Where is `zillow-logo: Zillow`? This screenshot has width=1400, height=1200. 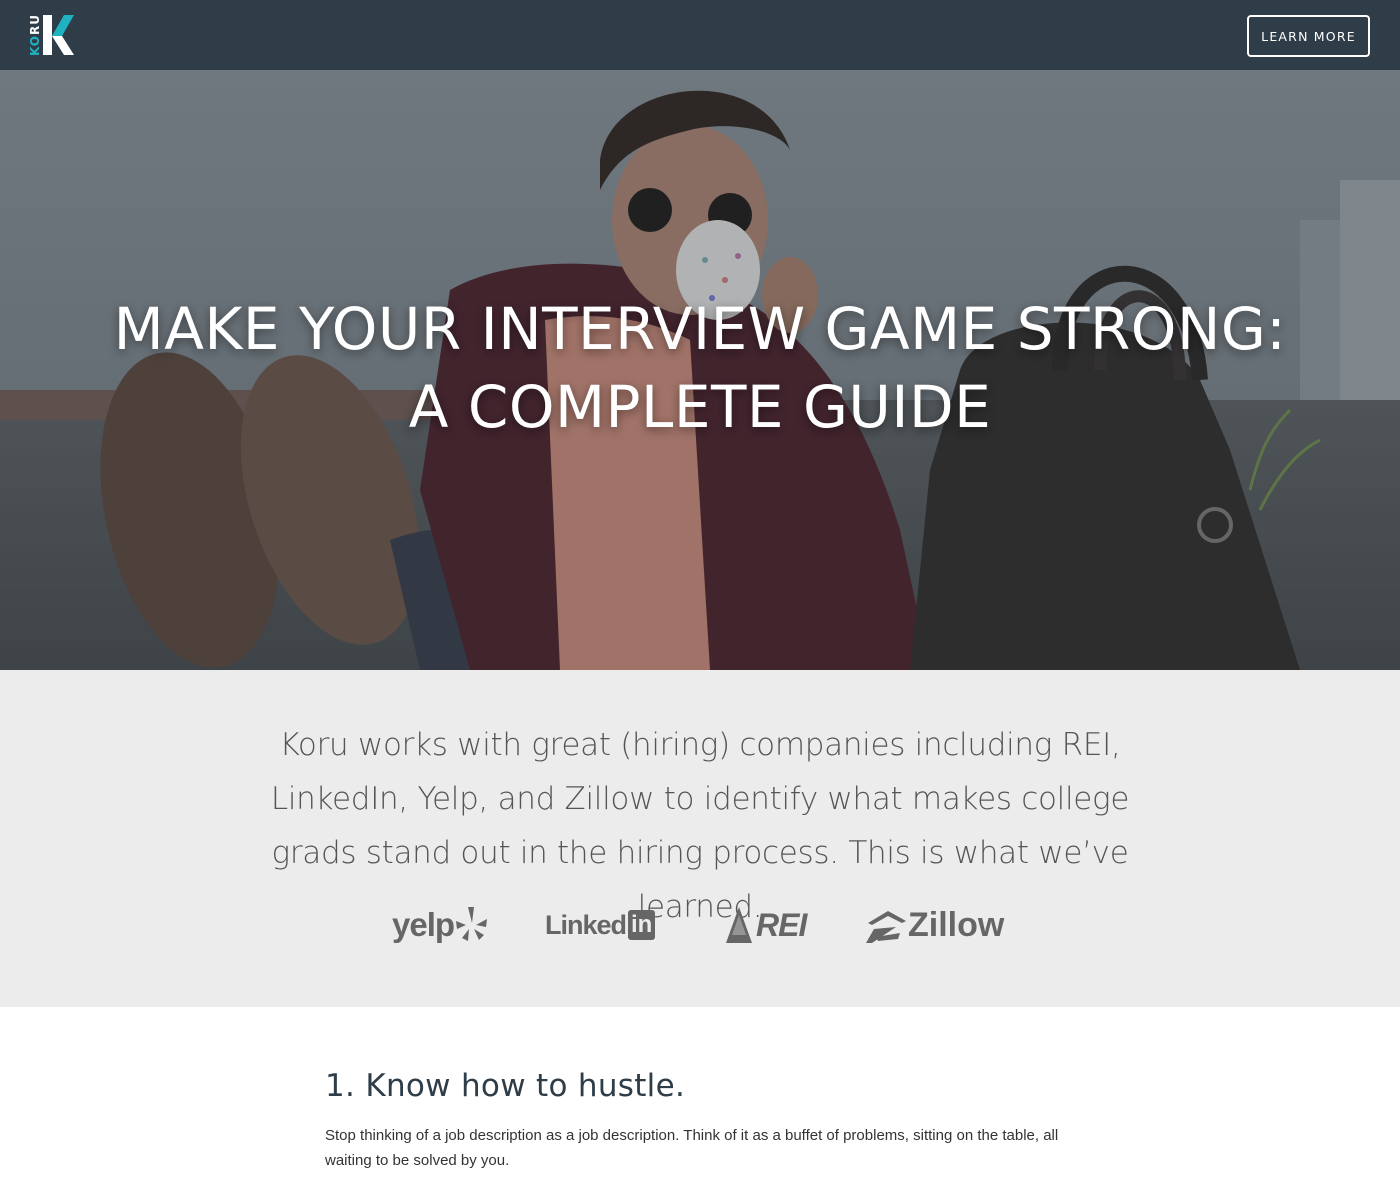
zillow-logo: Zillow is located at coordinates (934, 925).